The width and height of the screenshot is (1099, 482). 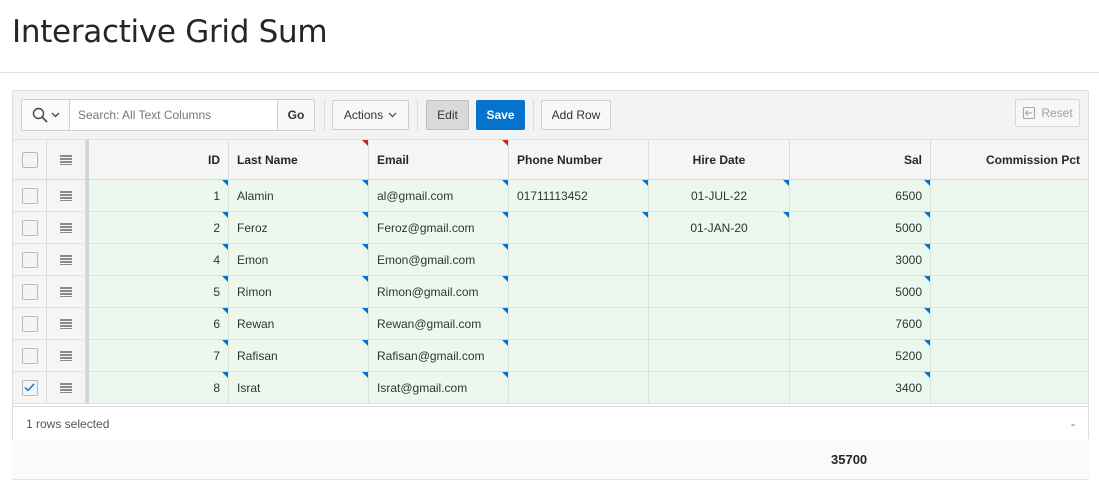 I want to click on cell-email: Israt@gmail.com, so click(x=439, y=387).